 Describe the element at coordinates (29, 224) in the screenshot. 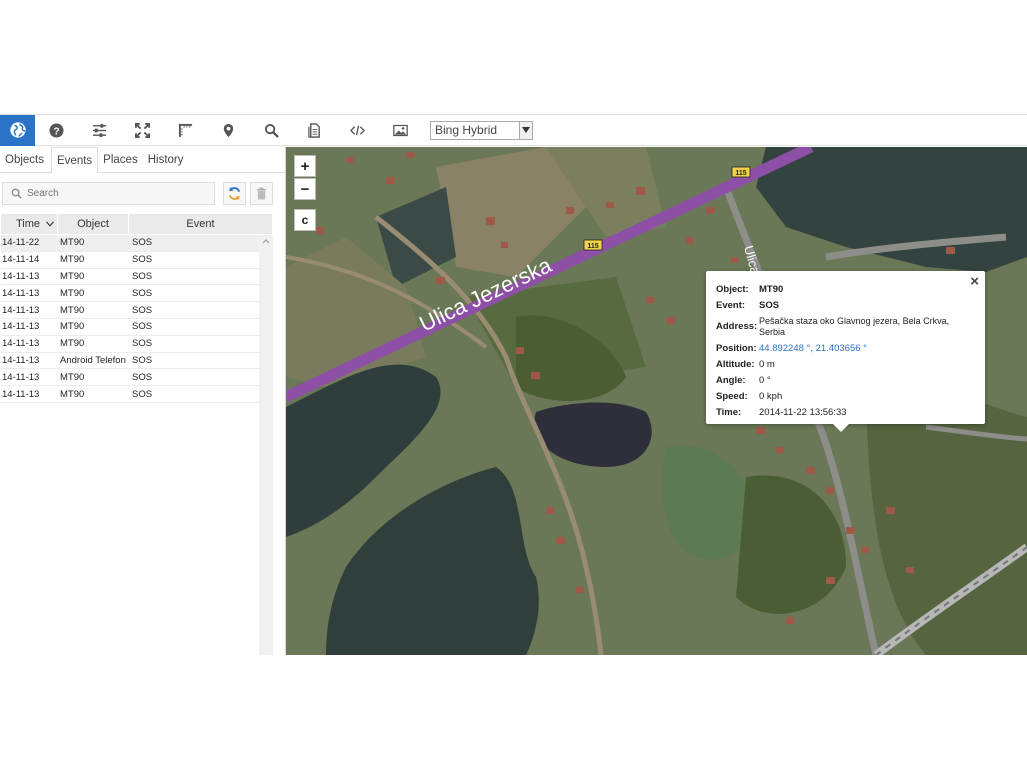

I see `column-time: Time` at that location.